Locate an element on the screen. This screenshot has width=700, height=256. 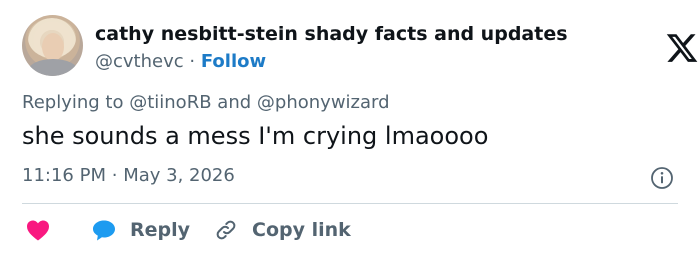
avatar-face is located at coordinates (53, 47).